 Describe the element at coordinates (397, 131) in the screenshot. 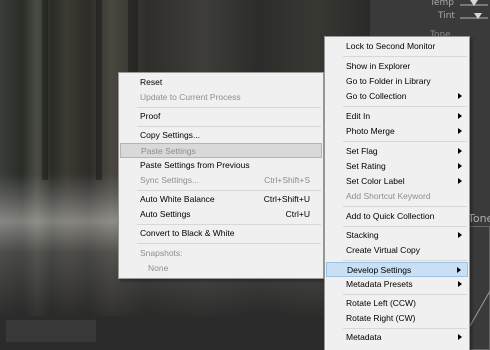

I see `menu-item-photo-merge: Photo Merge` at that location.